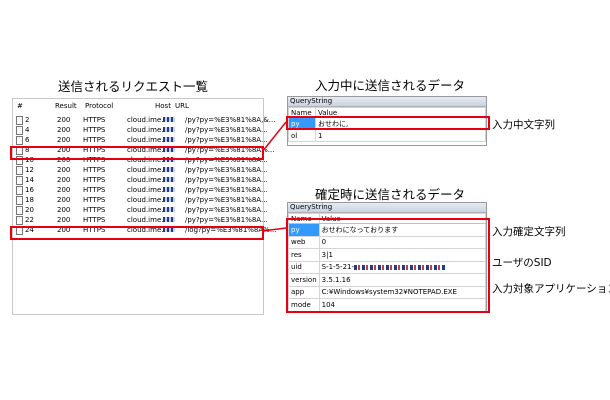 The height and width of the screenshot is (400, 610). I want to click on connector-row24, so click(274, 229).